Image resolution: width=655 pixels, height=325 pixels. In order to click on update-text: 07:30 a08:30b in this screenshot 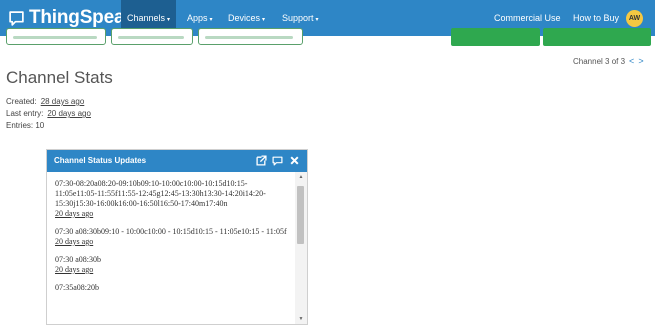, I will do `click(78, 259)`.